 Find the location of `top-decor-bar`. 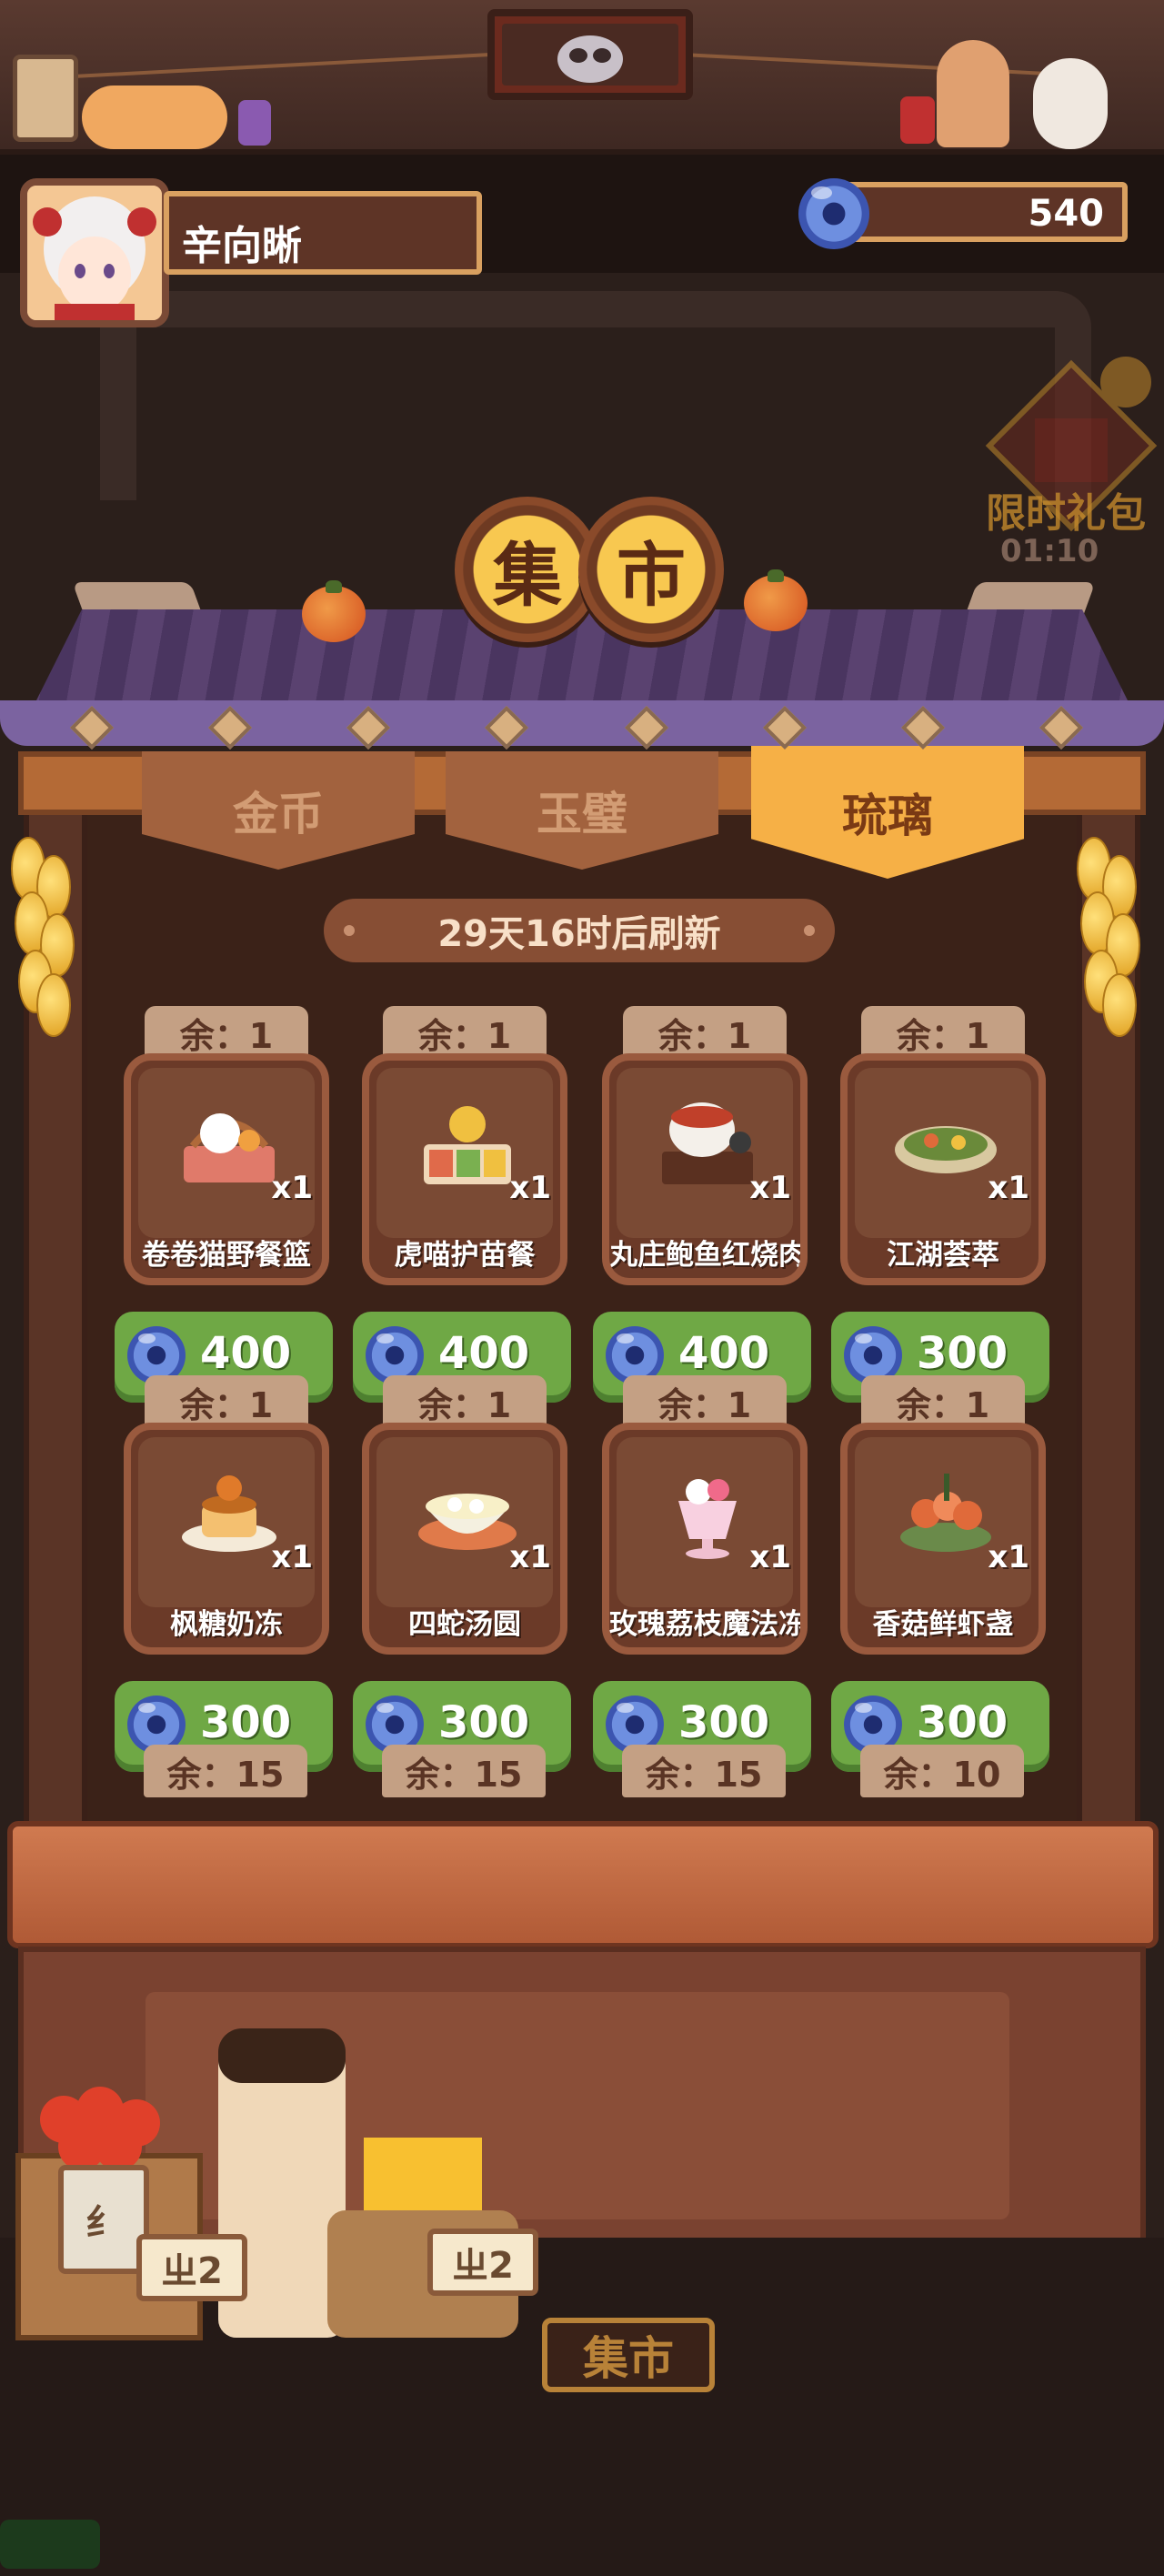

top-decor-bar is located at coordinates (582, 77).